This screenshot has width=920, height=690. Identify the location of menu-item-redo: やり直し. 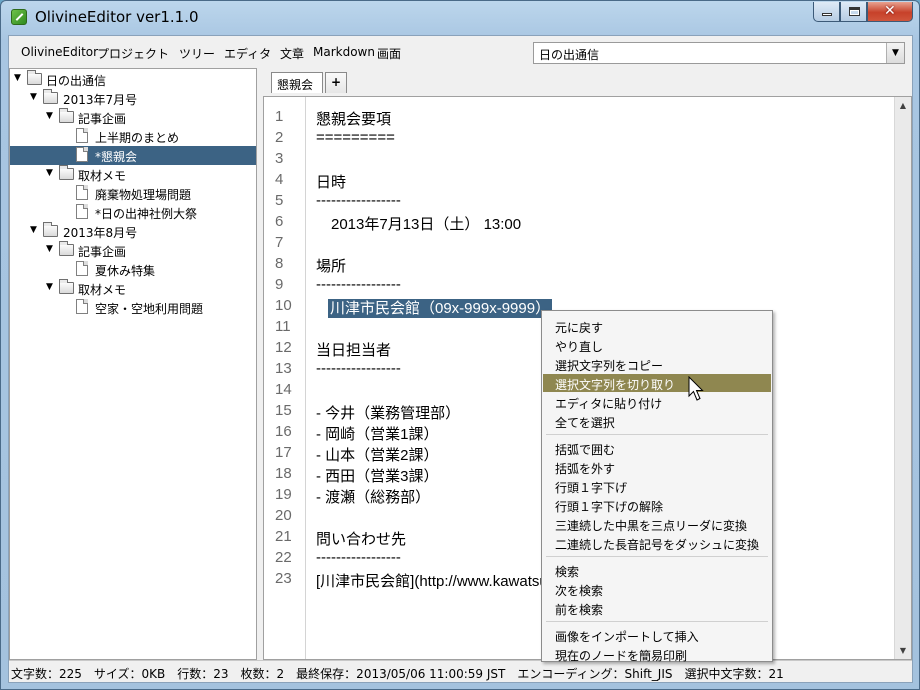
(657, 345).